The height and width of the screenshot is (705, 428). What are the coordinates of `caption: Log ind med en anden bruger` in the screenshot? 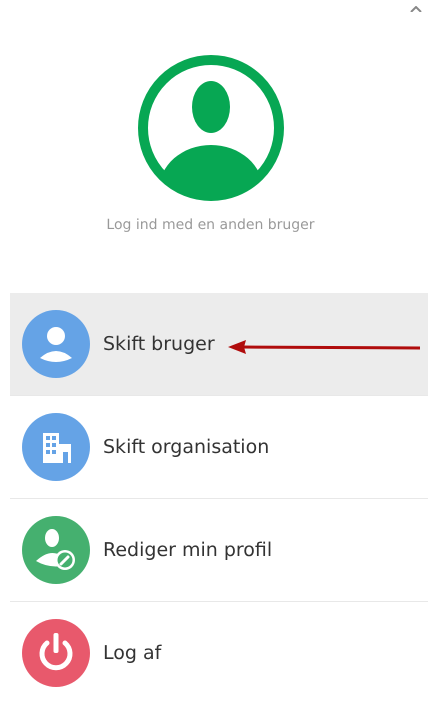 It's located at (210, 225).